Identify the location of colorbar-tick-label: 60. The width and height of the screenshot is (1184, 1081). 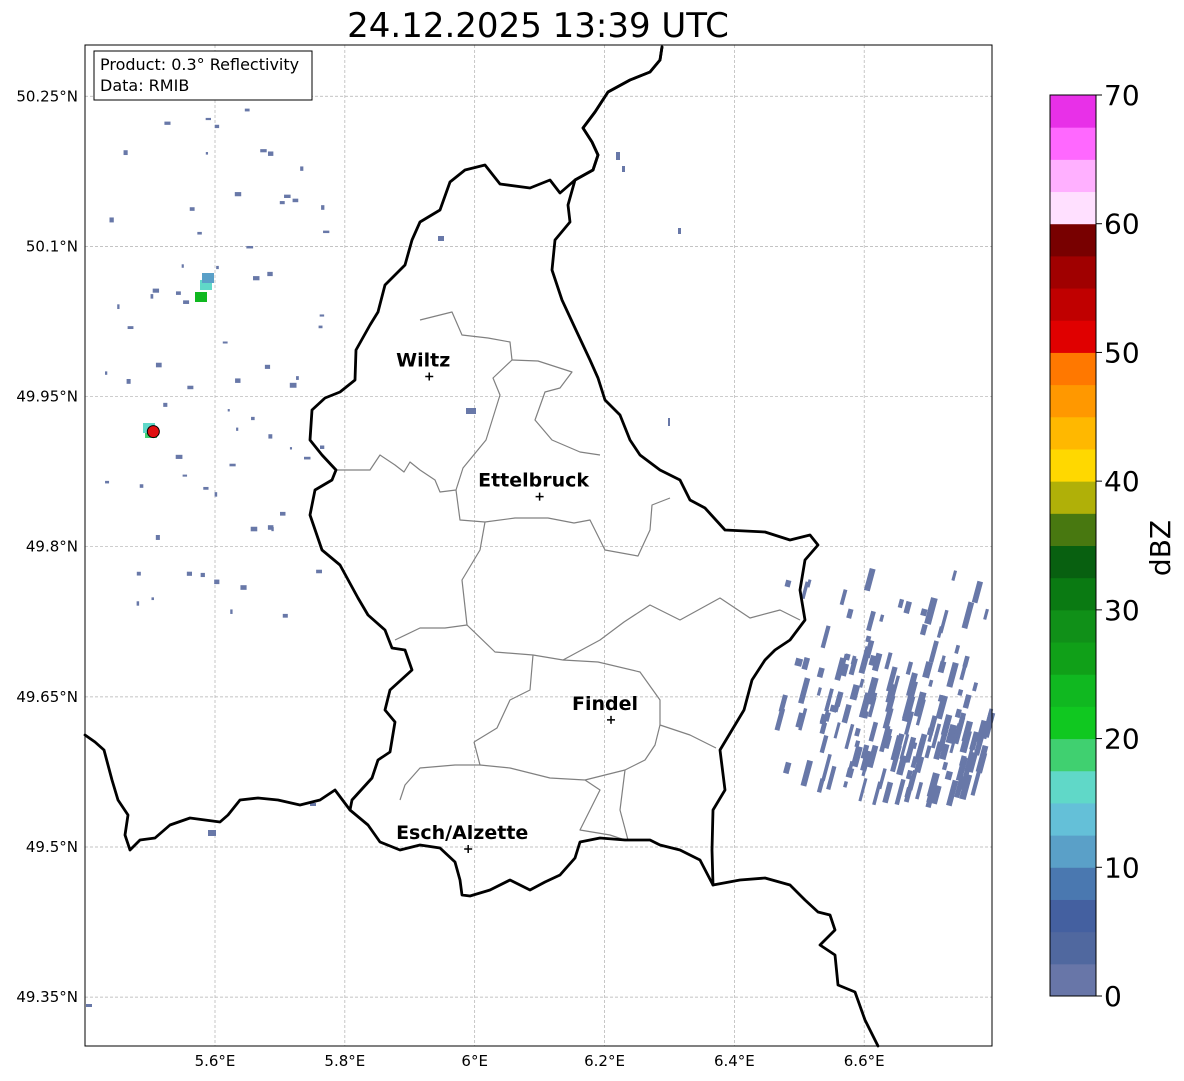
(1122, 224).